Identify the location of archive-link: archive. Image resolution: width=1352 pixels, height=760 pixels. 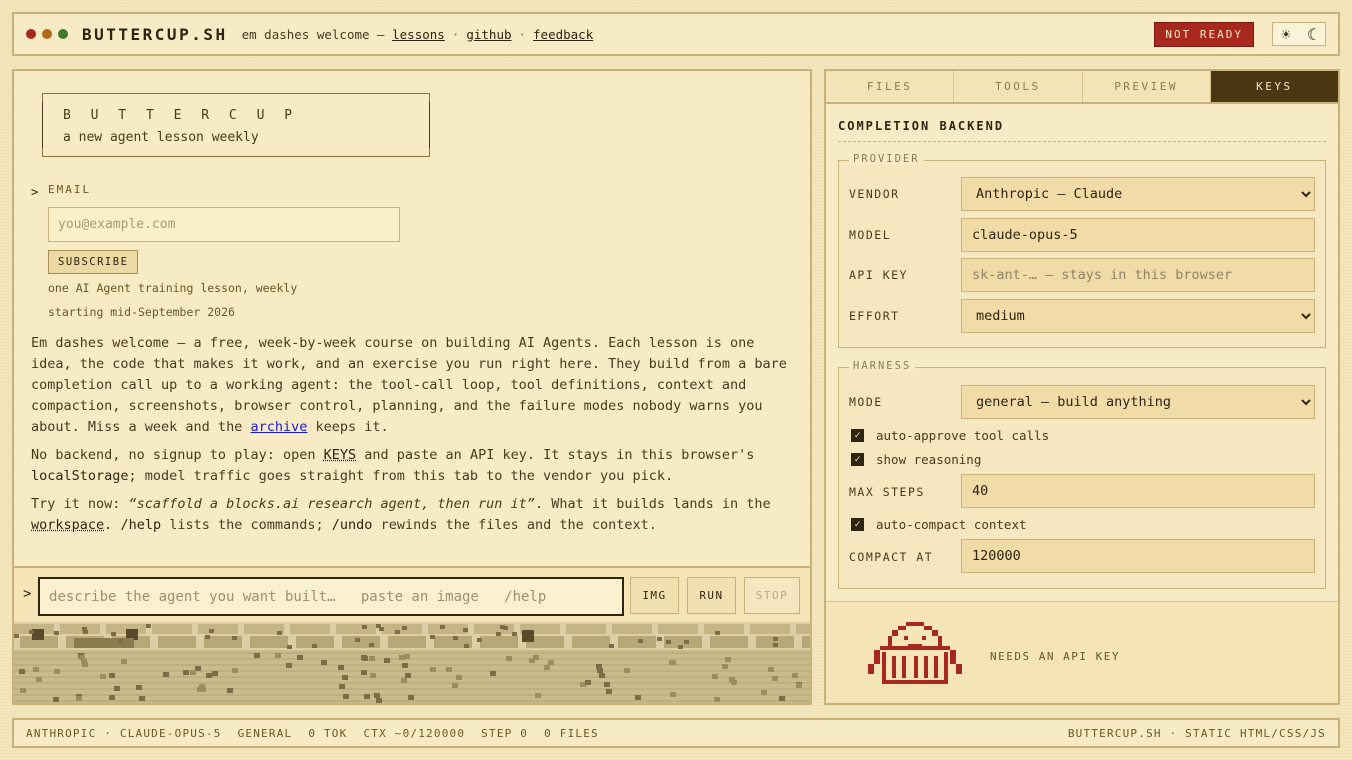
(278, 427).